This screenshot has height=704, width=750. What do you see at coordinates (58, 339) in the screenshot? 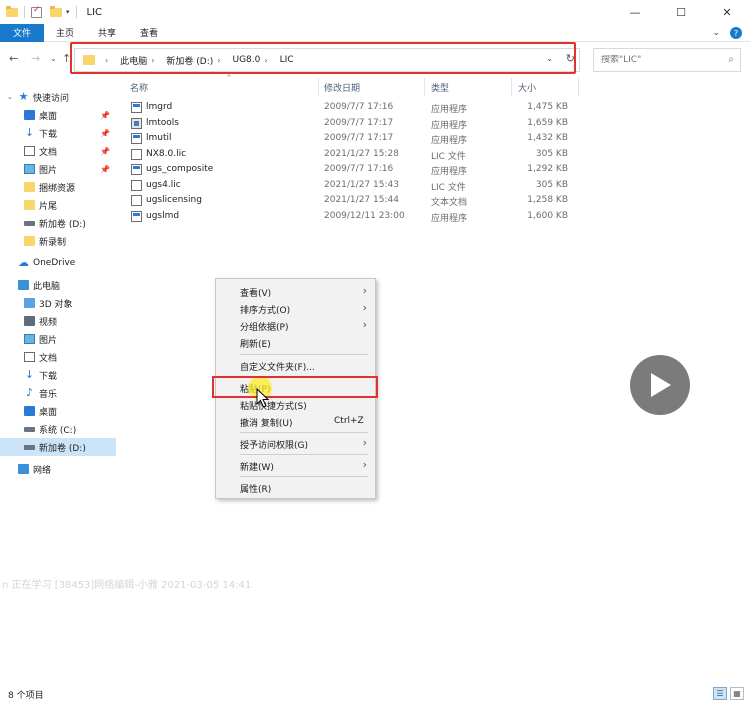
I see `nav-pc-pictures: 图片` at bounding box center [58, 339].